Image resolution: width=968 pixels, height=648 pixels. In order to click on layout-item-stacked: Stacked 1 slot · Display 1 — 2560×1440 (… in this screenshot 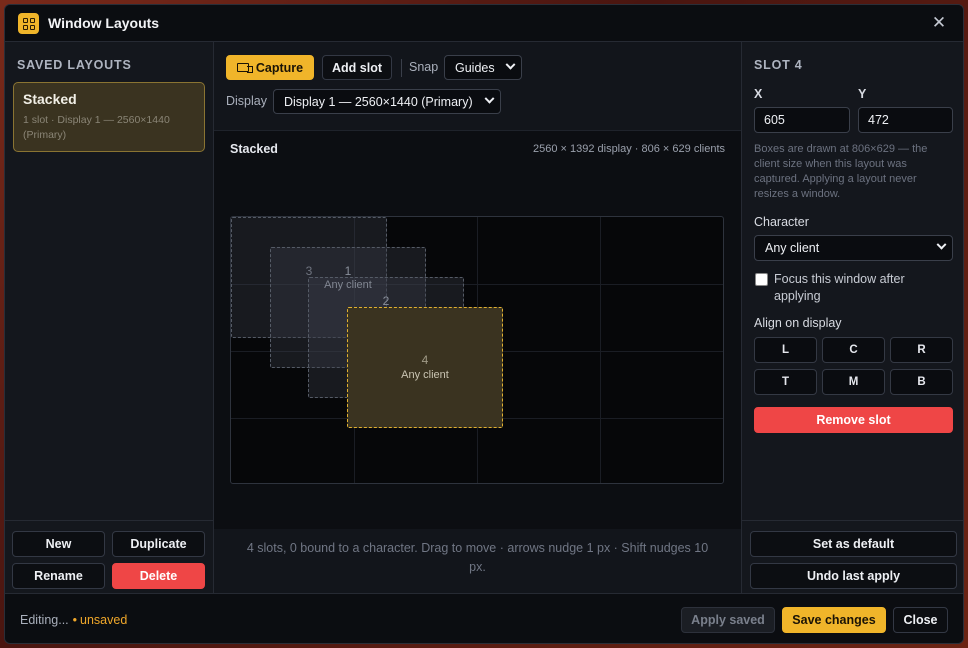, I will do `click(109, 117)`.